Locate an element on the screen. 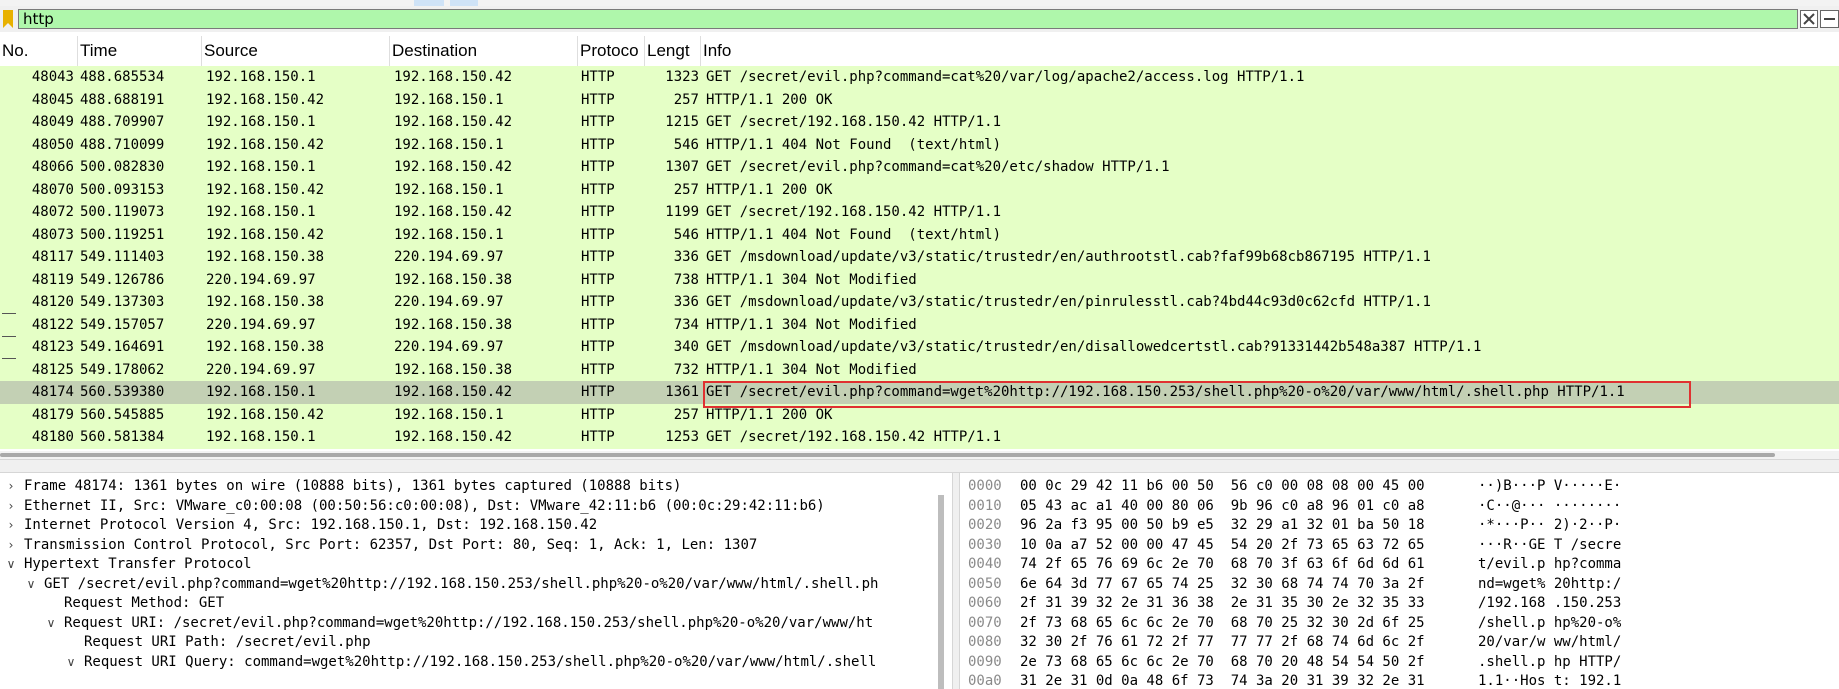 The height and width of the screenshot is (689, 1839). bookmark-icon is located at coordinates (8, 19).